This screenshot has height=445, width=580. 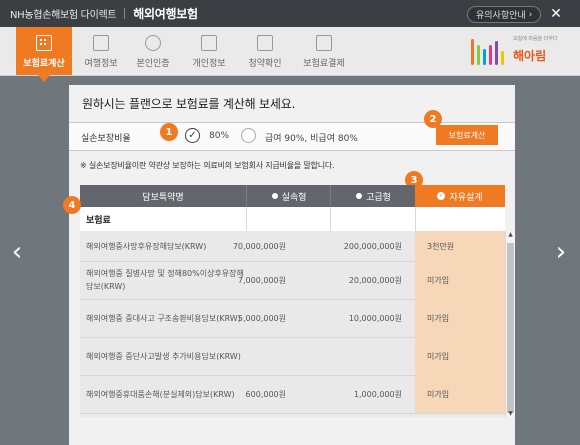 I want to click on nav-label: 여행정보, so click(x=101, y=64).